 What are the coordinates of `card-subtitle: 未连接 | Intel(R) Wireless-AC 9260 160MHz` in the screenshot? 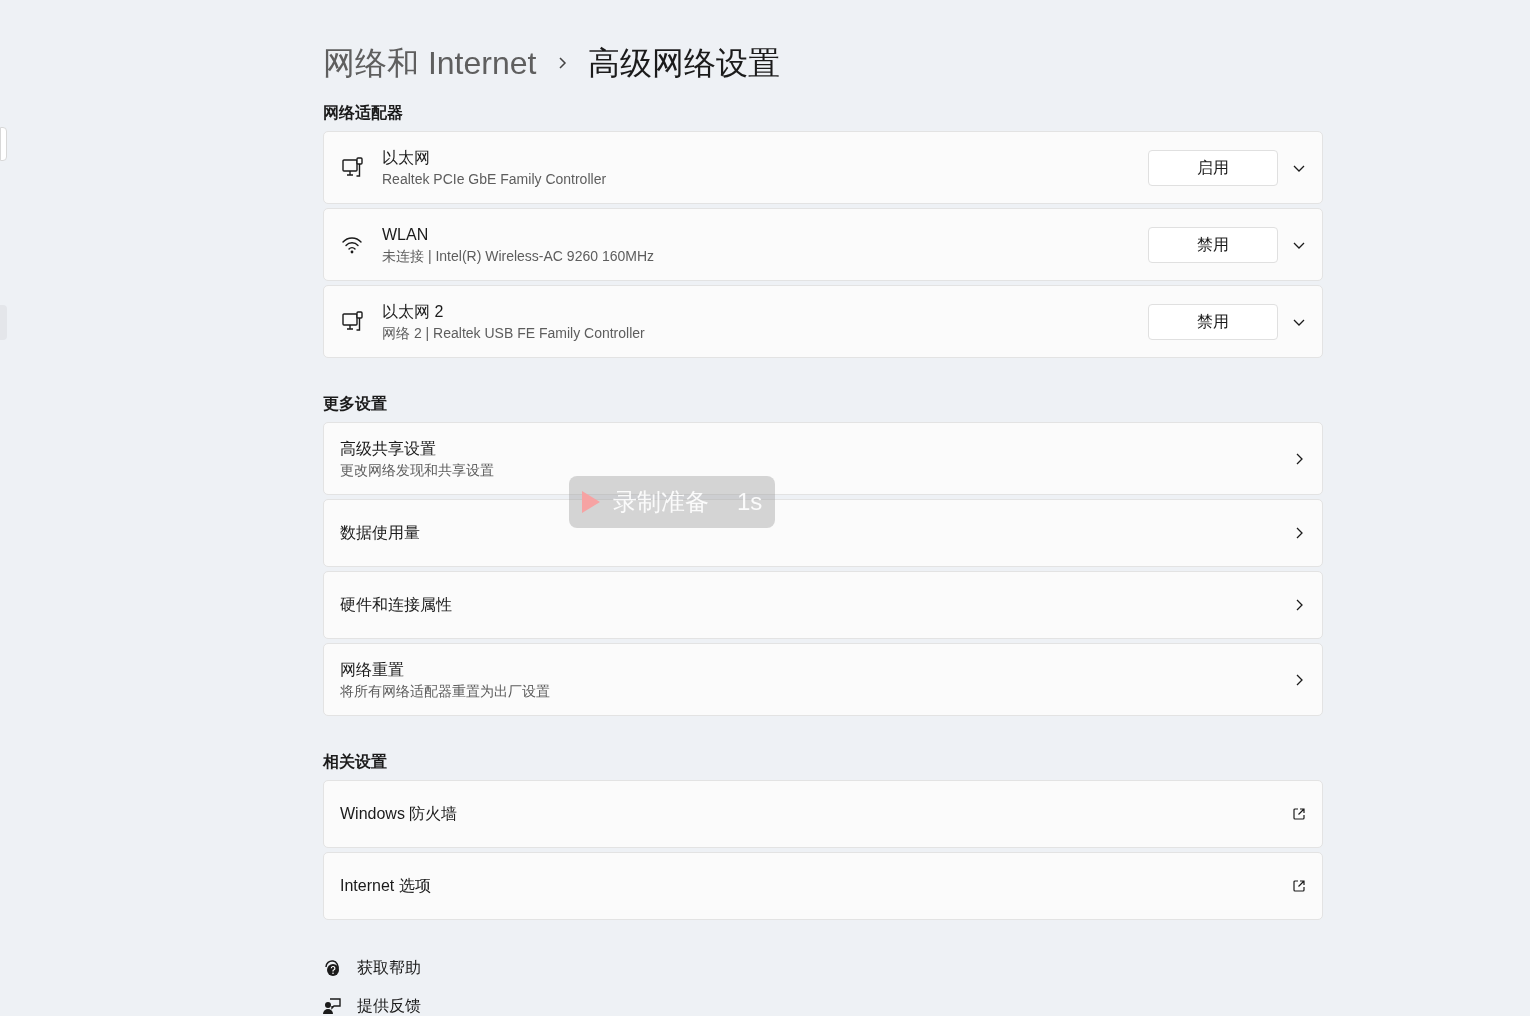 It's located at (519, 256).